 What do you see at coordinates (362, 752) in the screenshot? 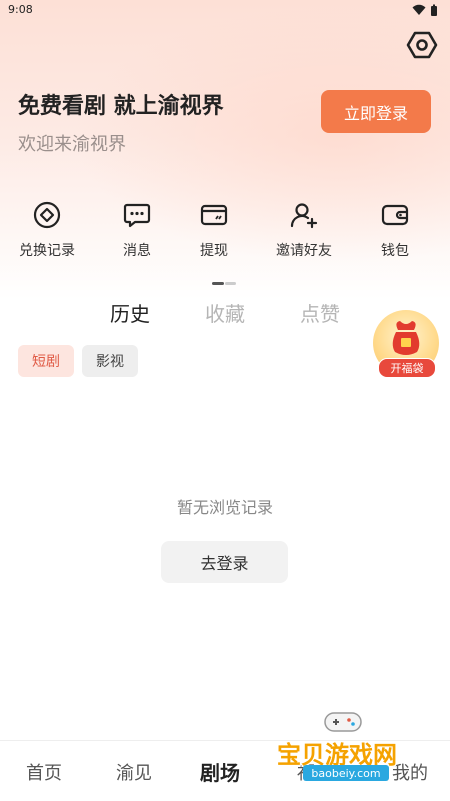
I see `watermark: 宝贝游戏网 baobeiy.com` at bounding box center [362, 752].